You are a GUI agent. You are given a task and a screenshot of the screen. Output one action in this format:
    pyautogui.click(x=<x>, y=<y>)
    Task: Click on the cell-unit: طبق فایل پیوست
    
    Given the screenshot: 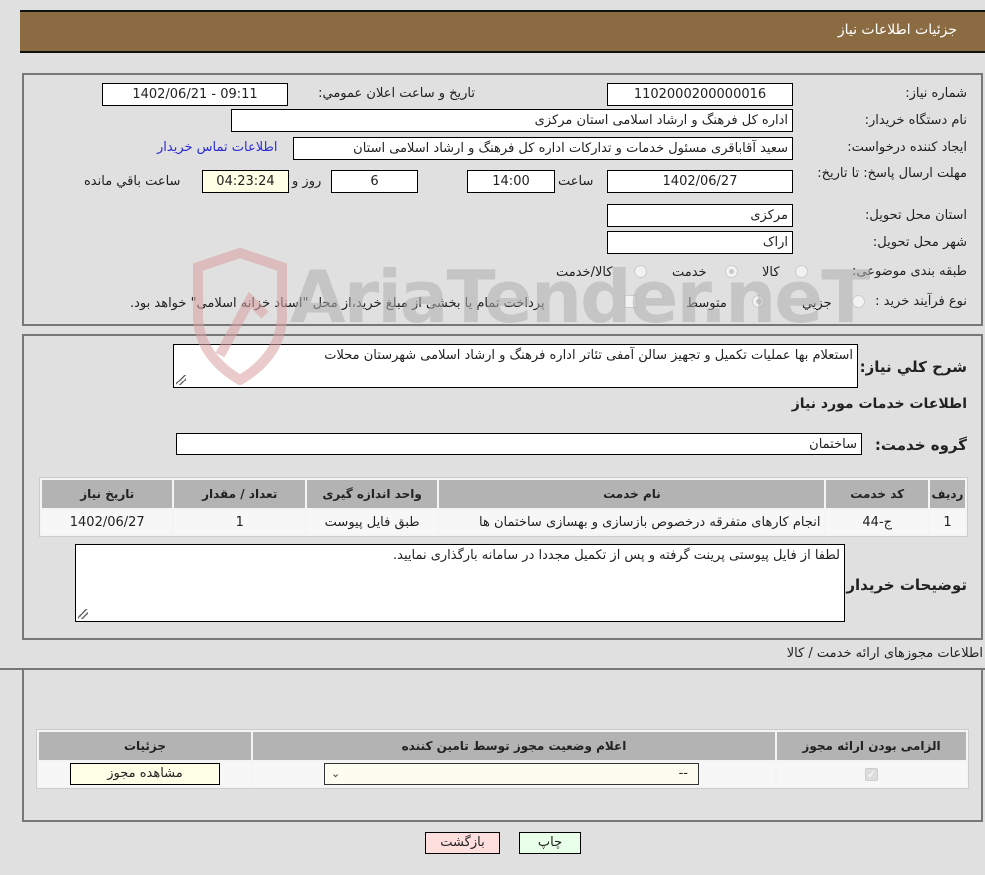 What is the action you would take?
    pyautogui.click(x=372, y=522)
    